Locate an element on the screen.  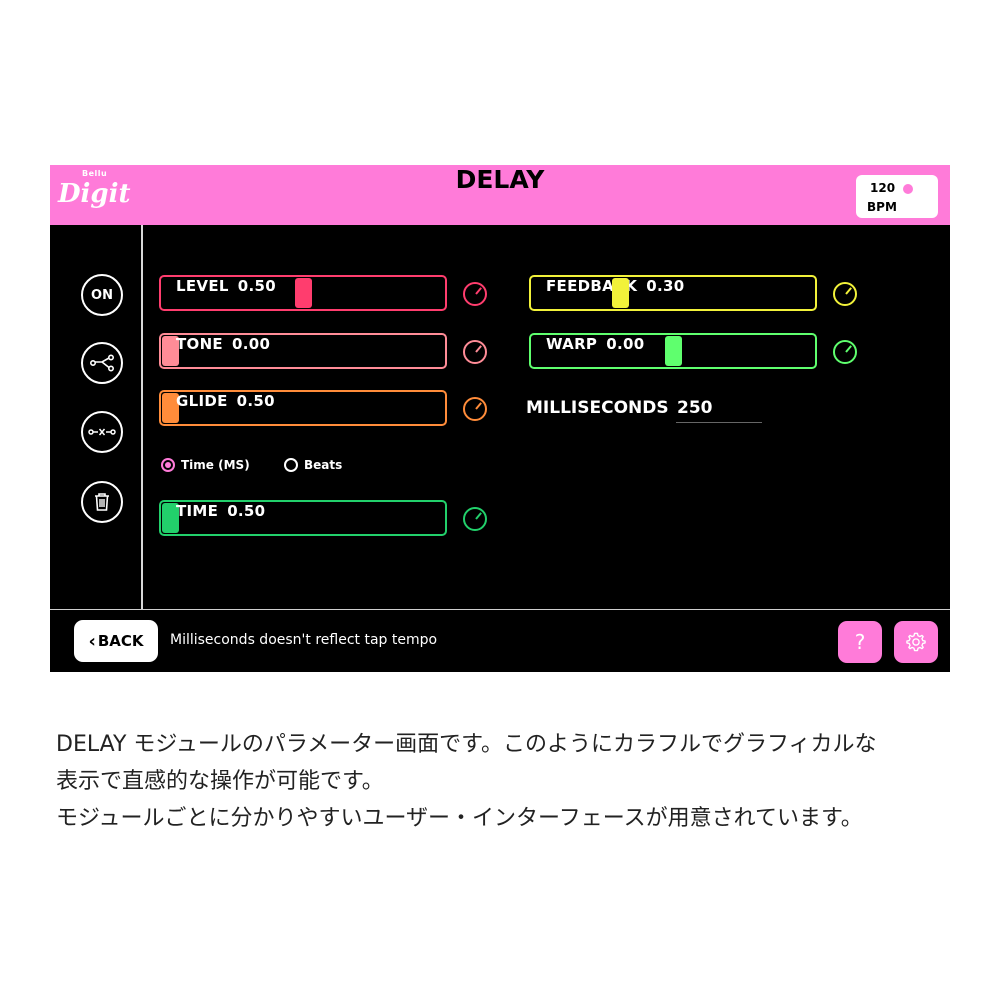
radio-time-ms: Time (MS) is located at coordinates (205, 465).